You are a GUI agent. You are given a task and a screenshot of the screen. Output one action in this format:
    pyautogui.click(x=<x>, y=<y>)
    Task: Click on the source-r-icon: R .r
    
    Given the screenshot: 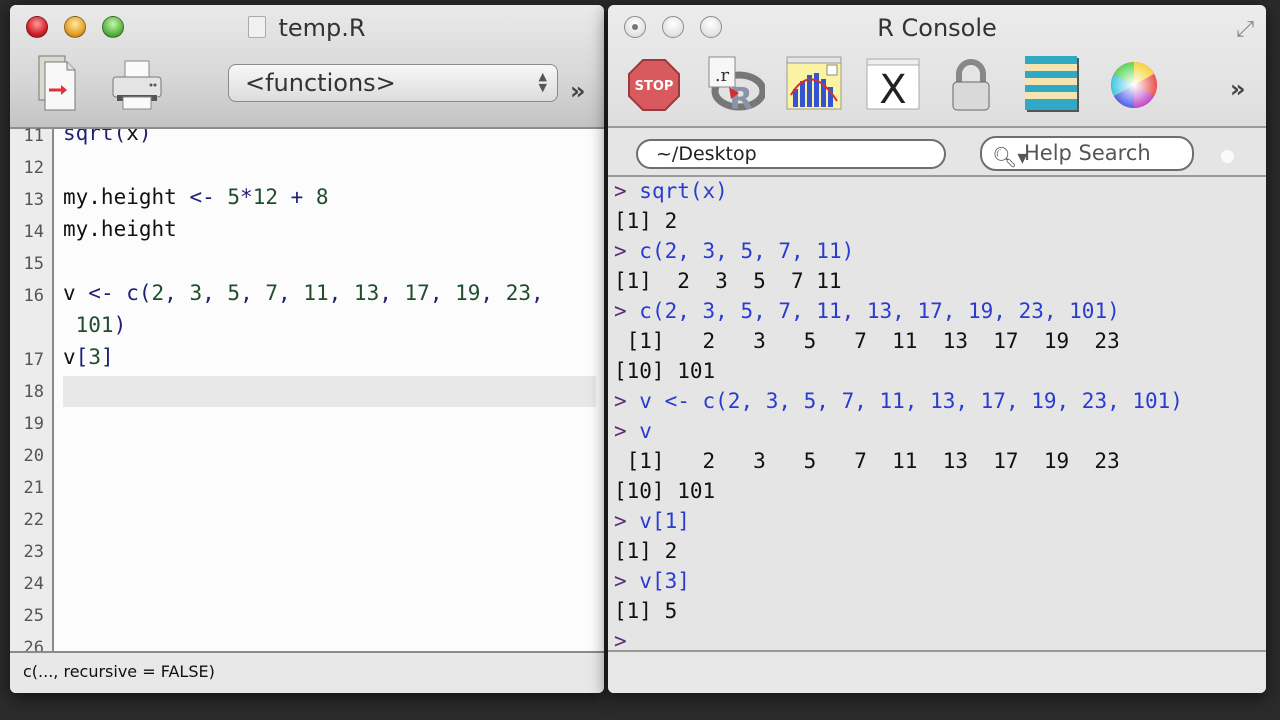 What is the action you would take?
    pyautogui.click(x=734, y=83)
    